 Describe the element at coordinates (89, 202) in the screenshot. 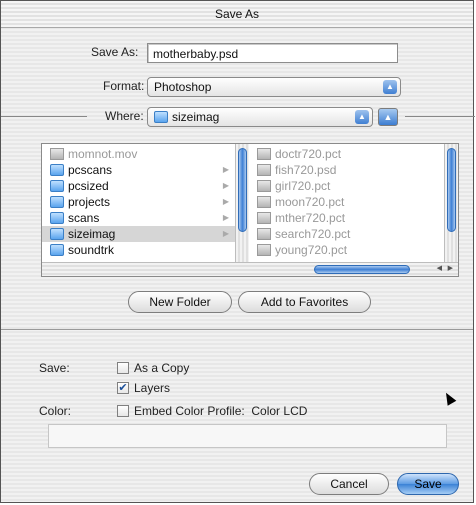

I see `list-item-label: projects` at that location.